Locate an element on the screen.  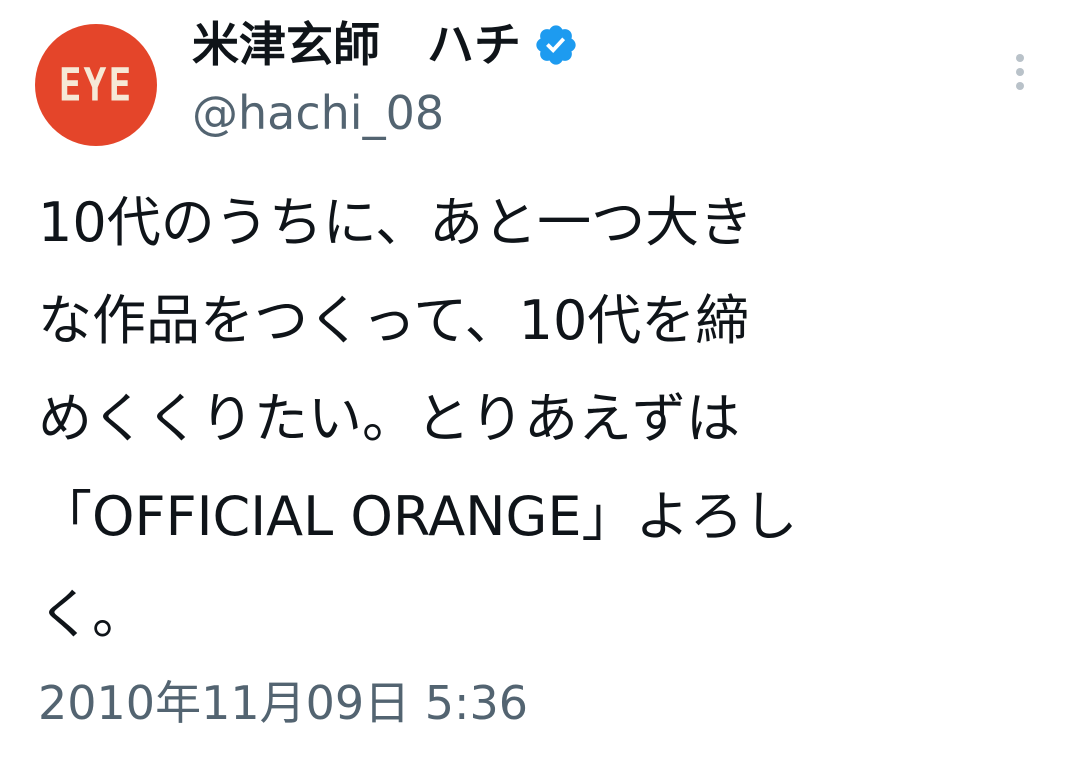
author-handle: @hachi_08 is located at coordinates (318, 113).